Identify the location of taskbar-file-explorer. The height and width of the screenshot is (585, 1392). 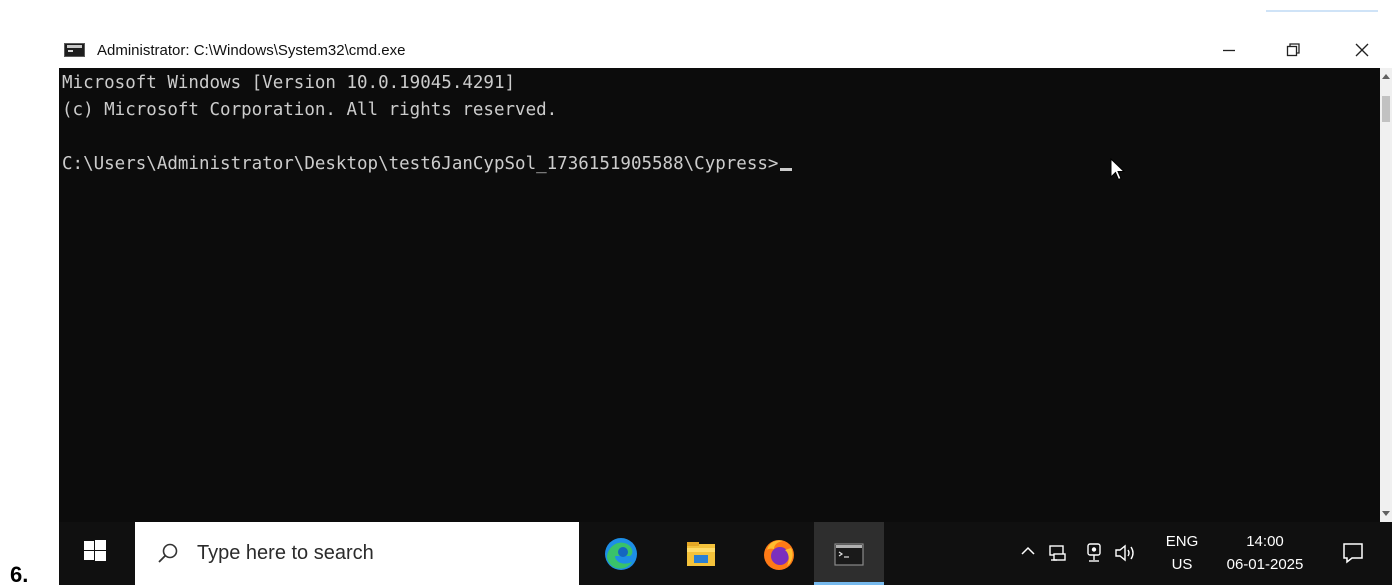
(701, 553).